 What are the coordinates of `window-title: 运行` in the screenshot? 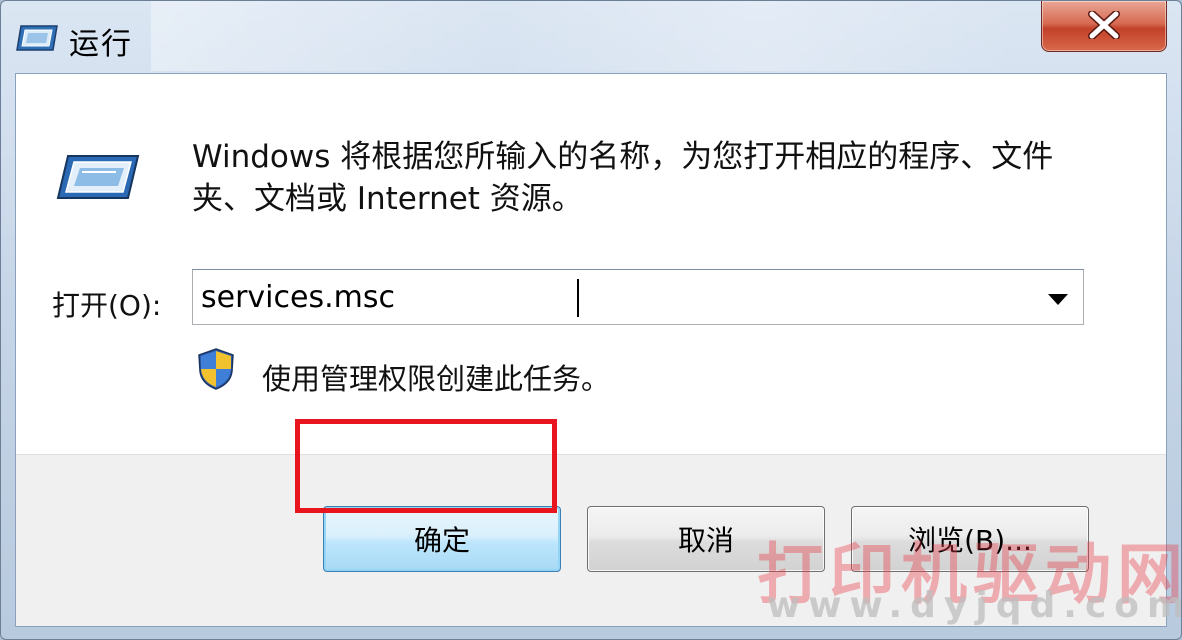 It's located at (101, 44).